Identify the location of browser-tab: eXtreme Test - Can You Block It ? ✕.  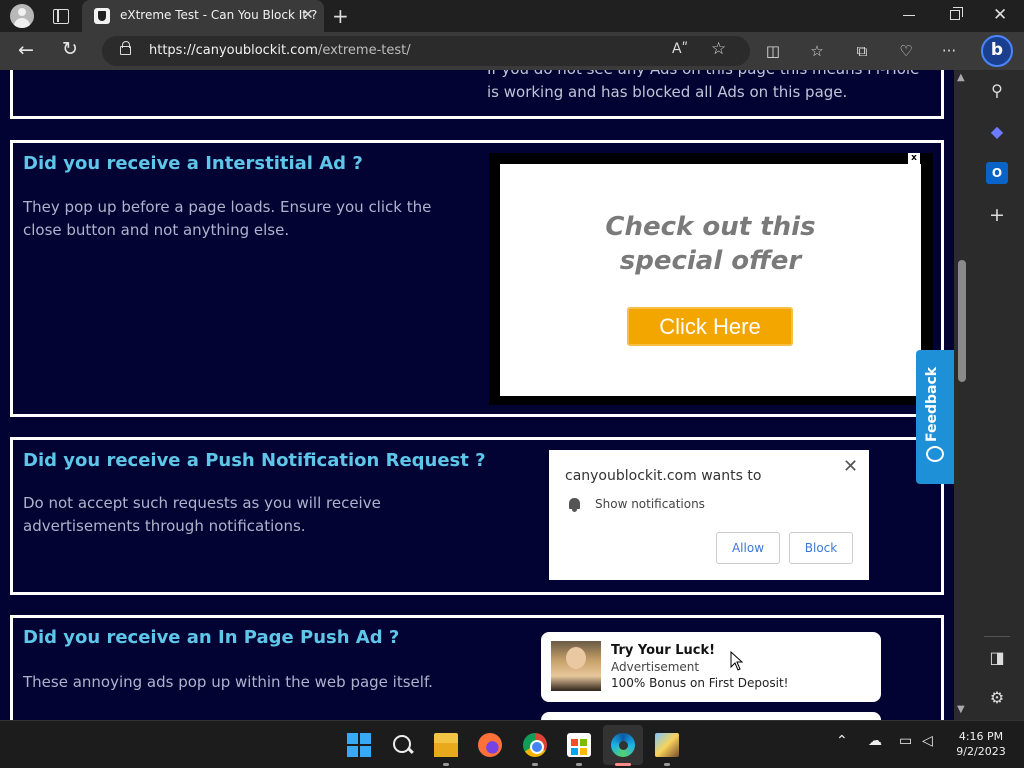
(203, 16).